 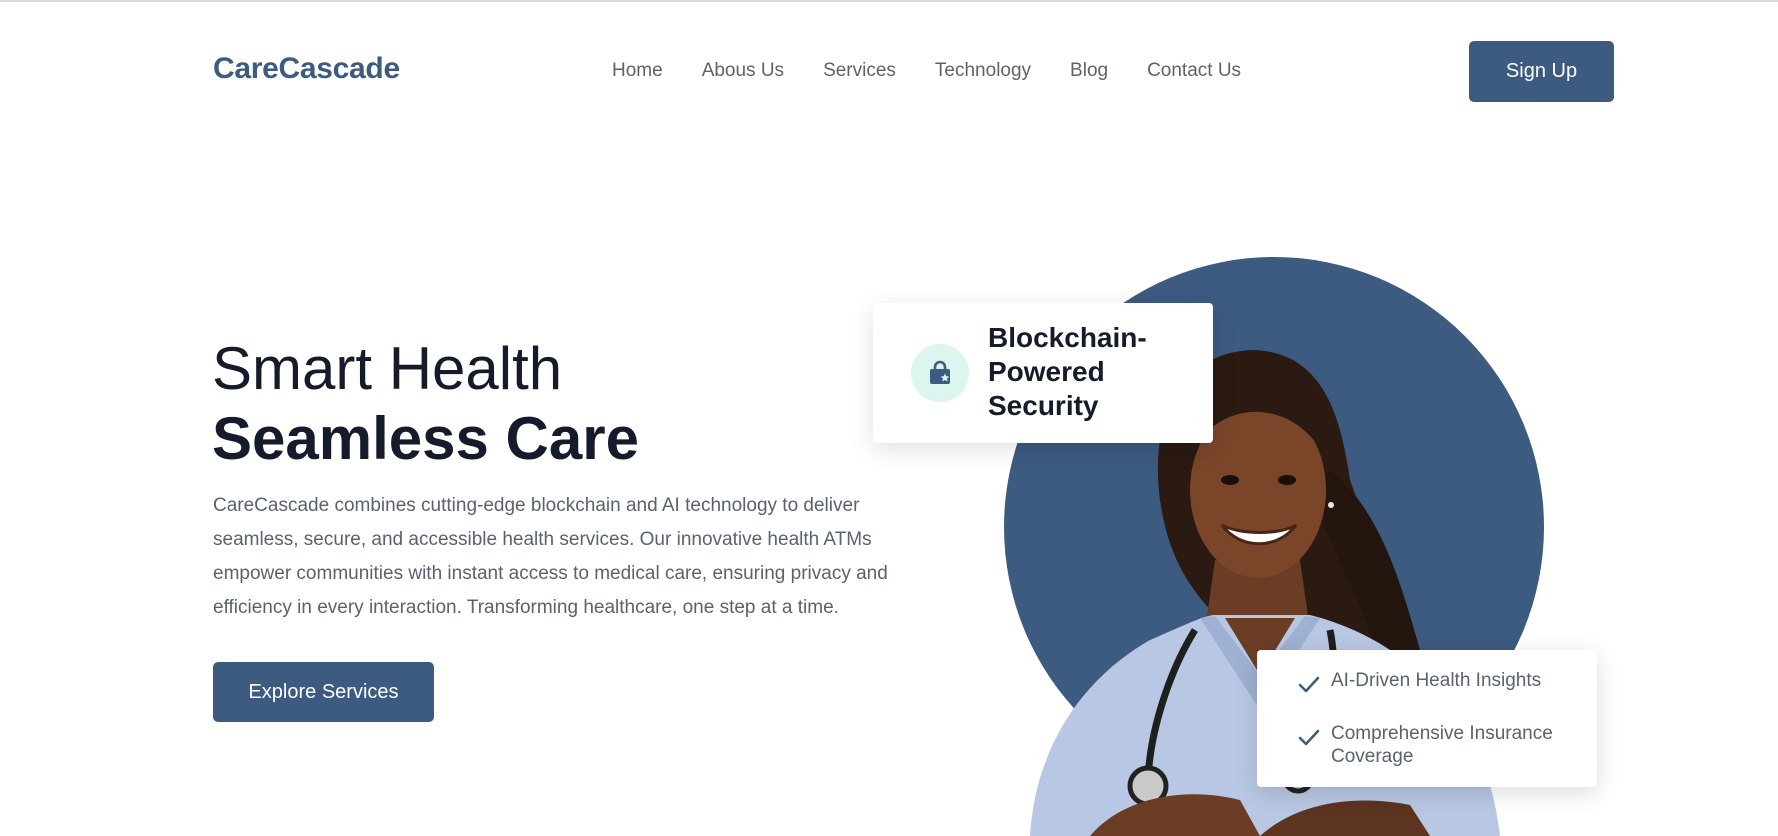 I want to click on feature-item: AI-Driven Health Insights, so click(x=1439, y=683).